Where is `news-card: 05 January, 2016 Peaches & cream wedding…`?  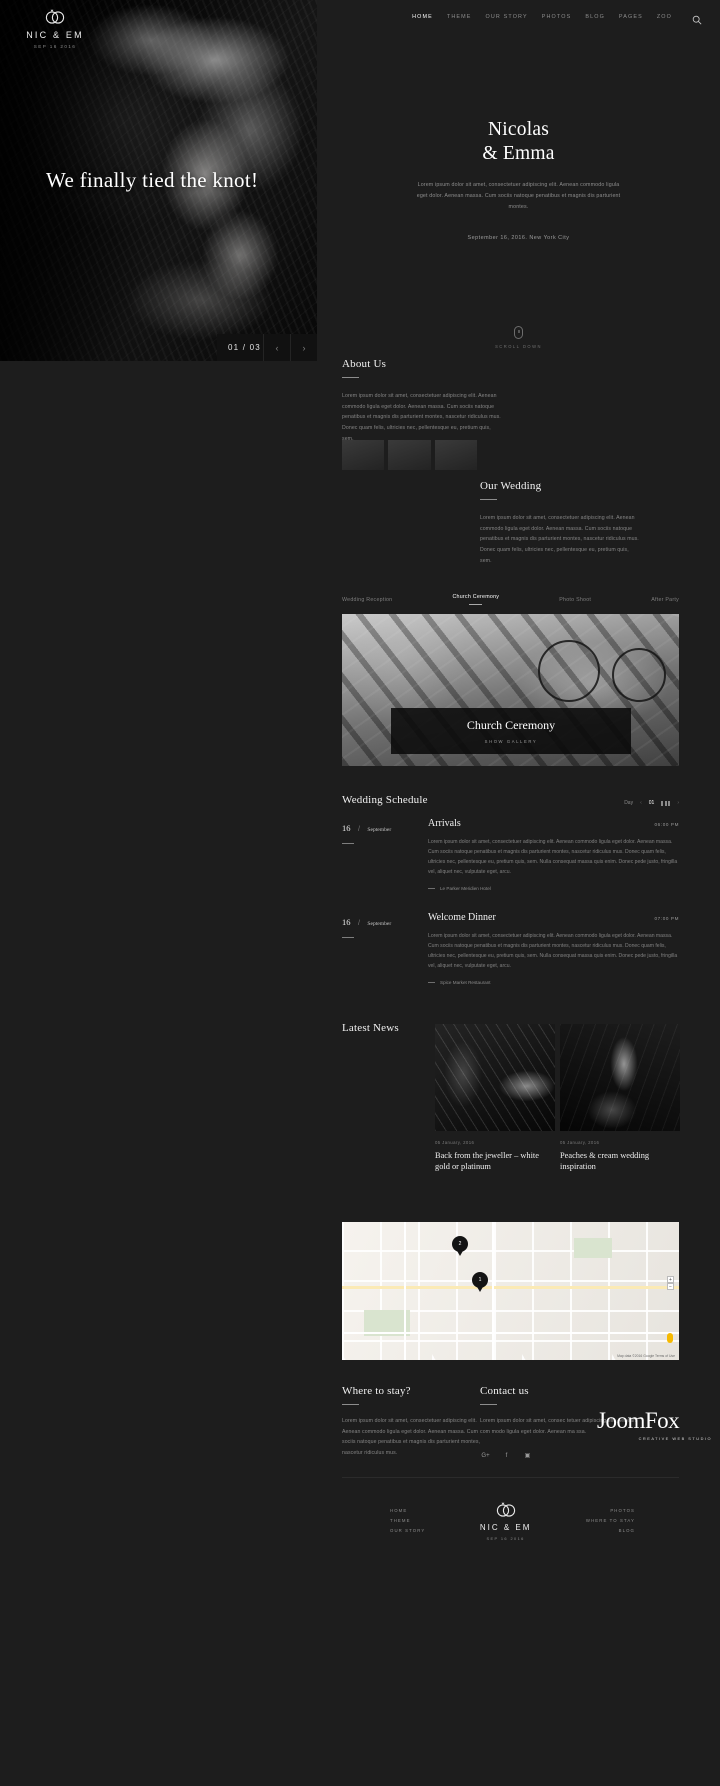 news-card: 05 January, 2016 Peaches & cream wedding… is located at coordinates (620, 1098).